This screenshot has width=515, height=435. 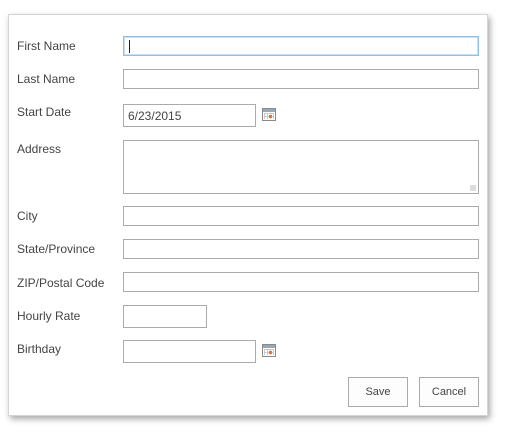 I want to click on hourly-rate-input, so click(x=165, y=316).